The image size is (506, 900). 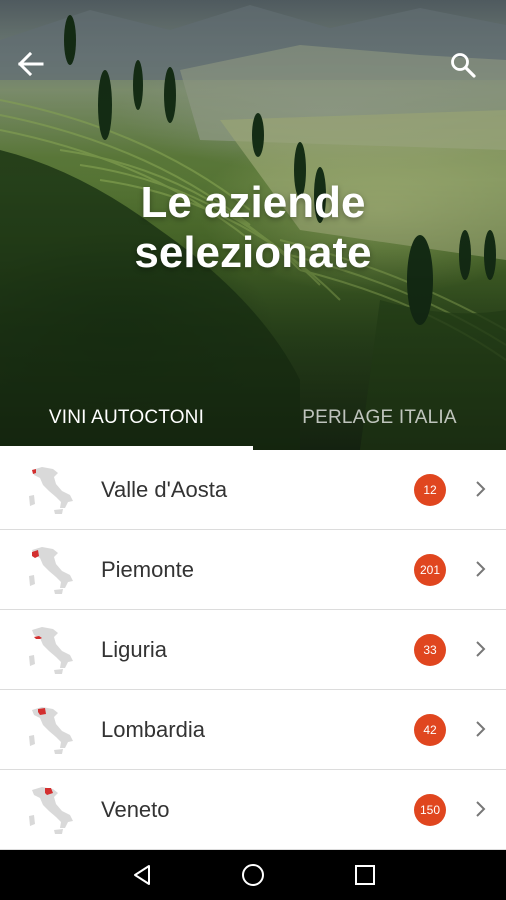 I want to click on page-title-line-2: selezionate, so click(x=253, y=252).